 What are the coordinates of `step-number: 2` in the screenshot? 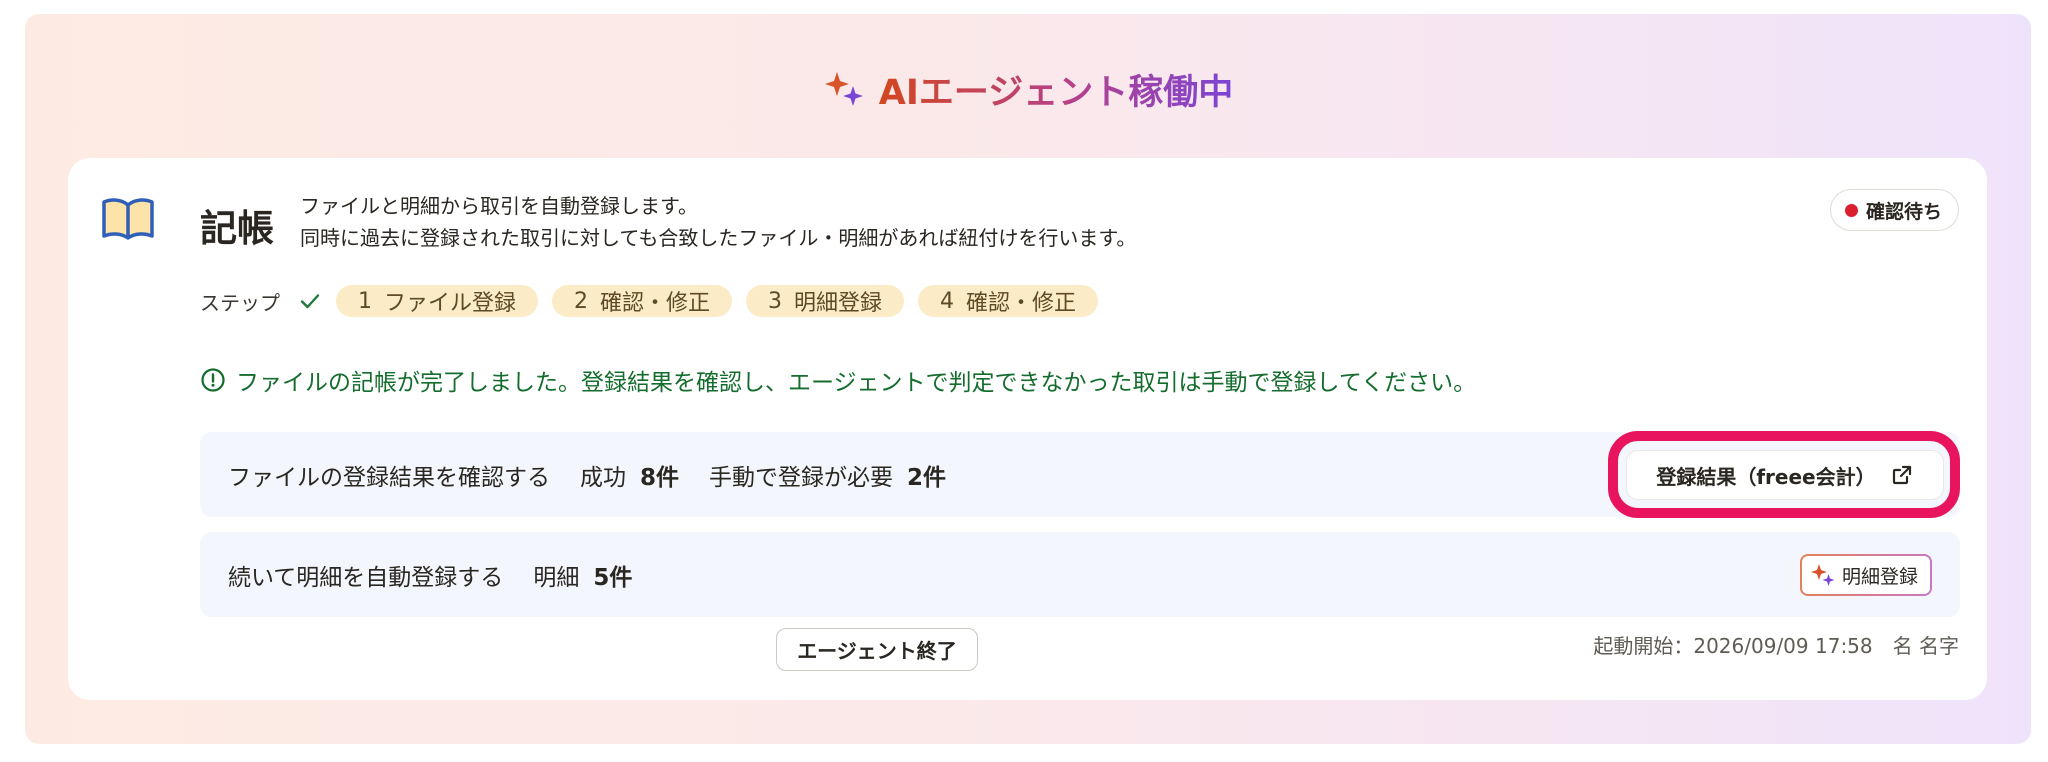 It's located at (581, 301).